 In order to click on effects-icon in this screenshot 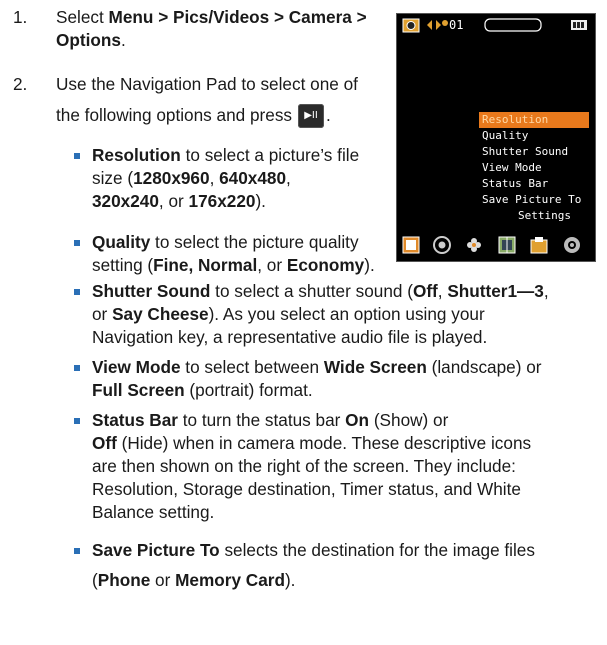, I will do `click(442, 245)`.